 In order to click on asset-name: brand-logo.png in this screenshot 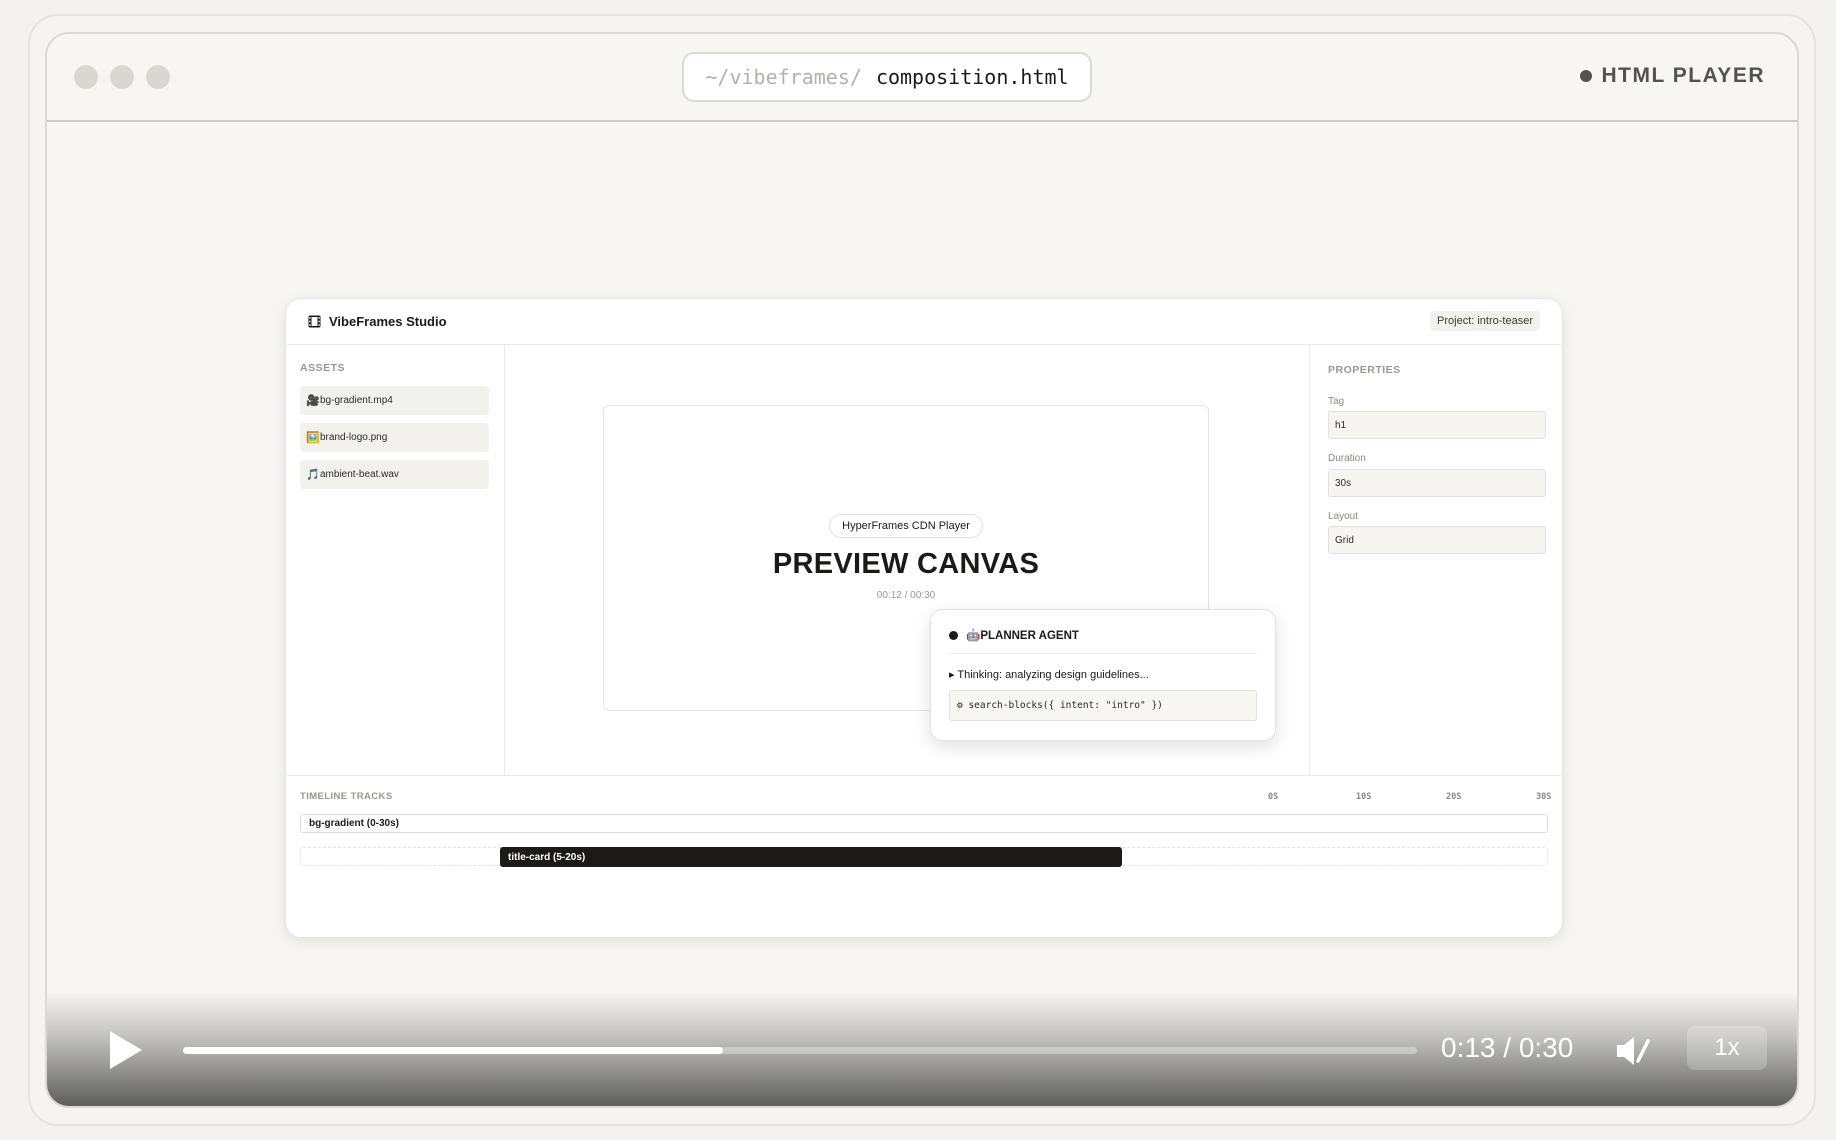, I will do `click(354, 437)`.